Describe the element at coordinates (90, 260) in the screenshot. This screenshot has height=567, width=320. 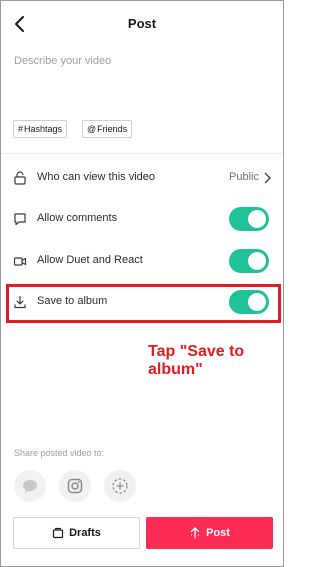
I see `allow-duet-label: Allow Duet and React` at that location.